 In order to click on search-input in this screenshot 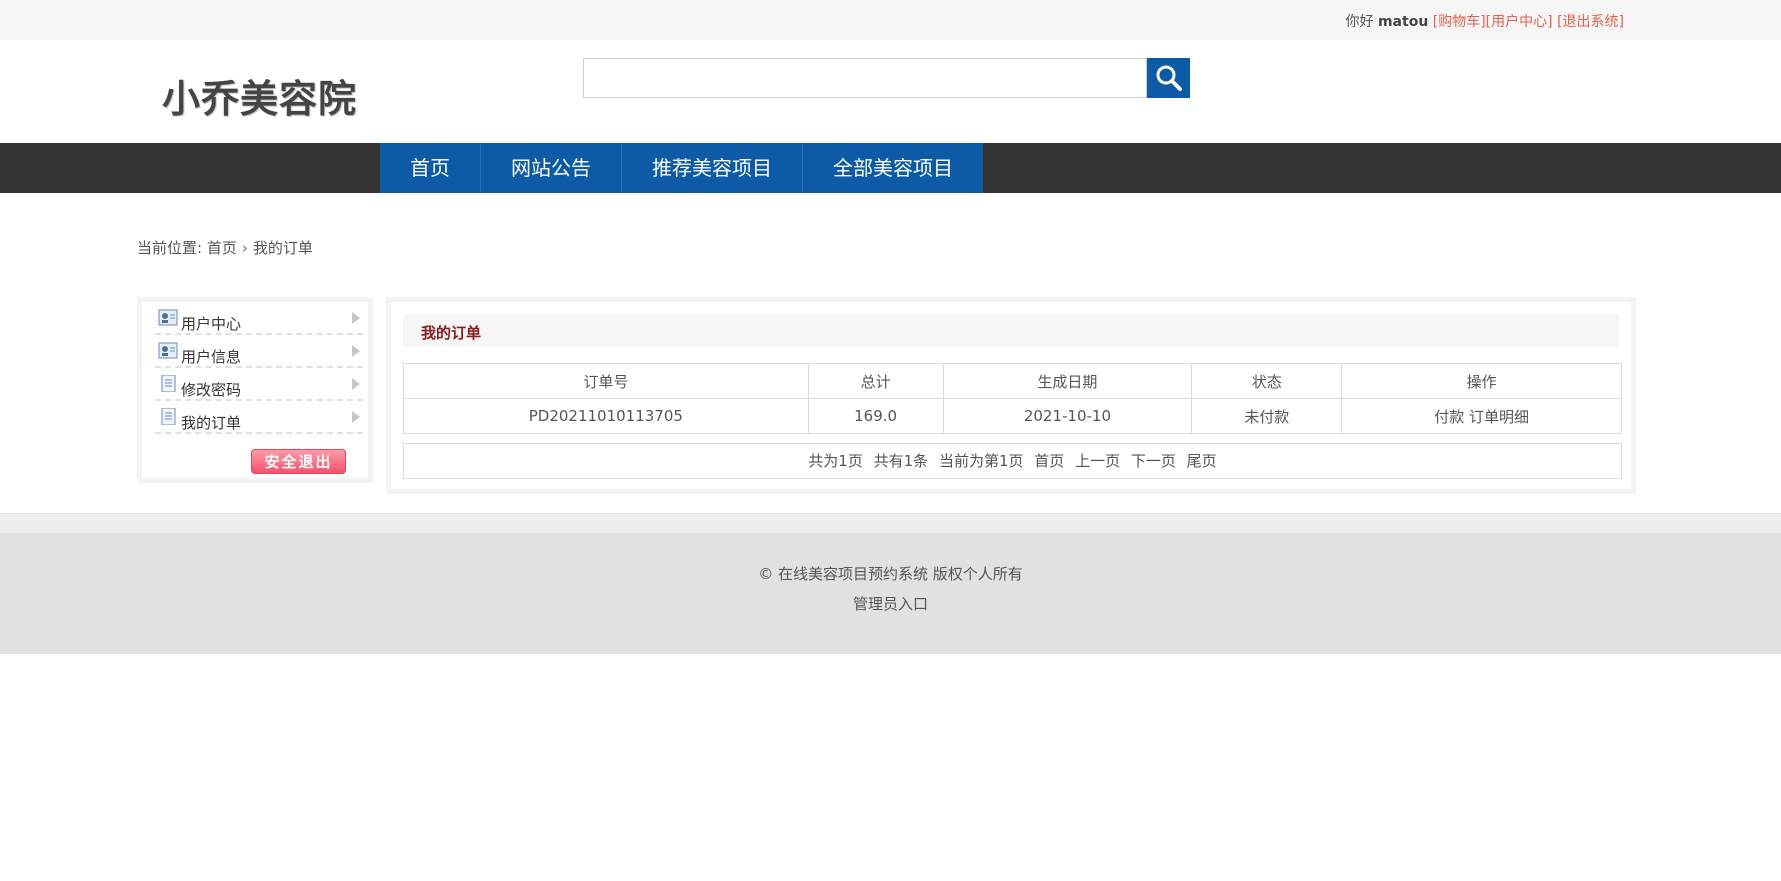, I will do `click(865, 78)`.